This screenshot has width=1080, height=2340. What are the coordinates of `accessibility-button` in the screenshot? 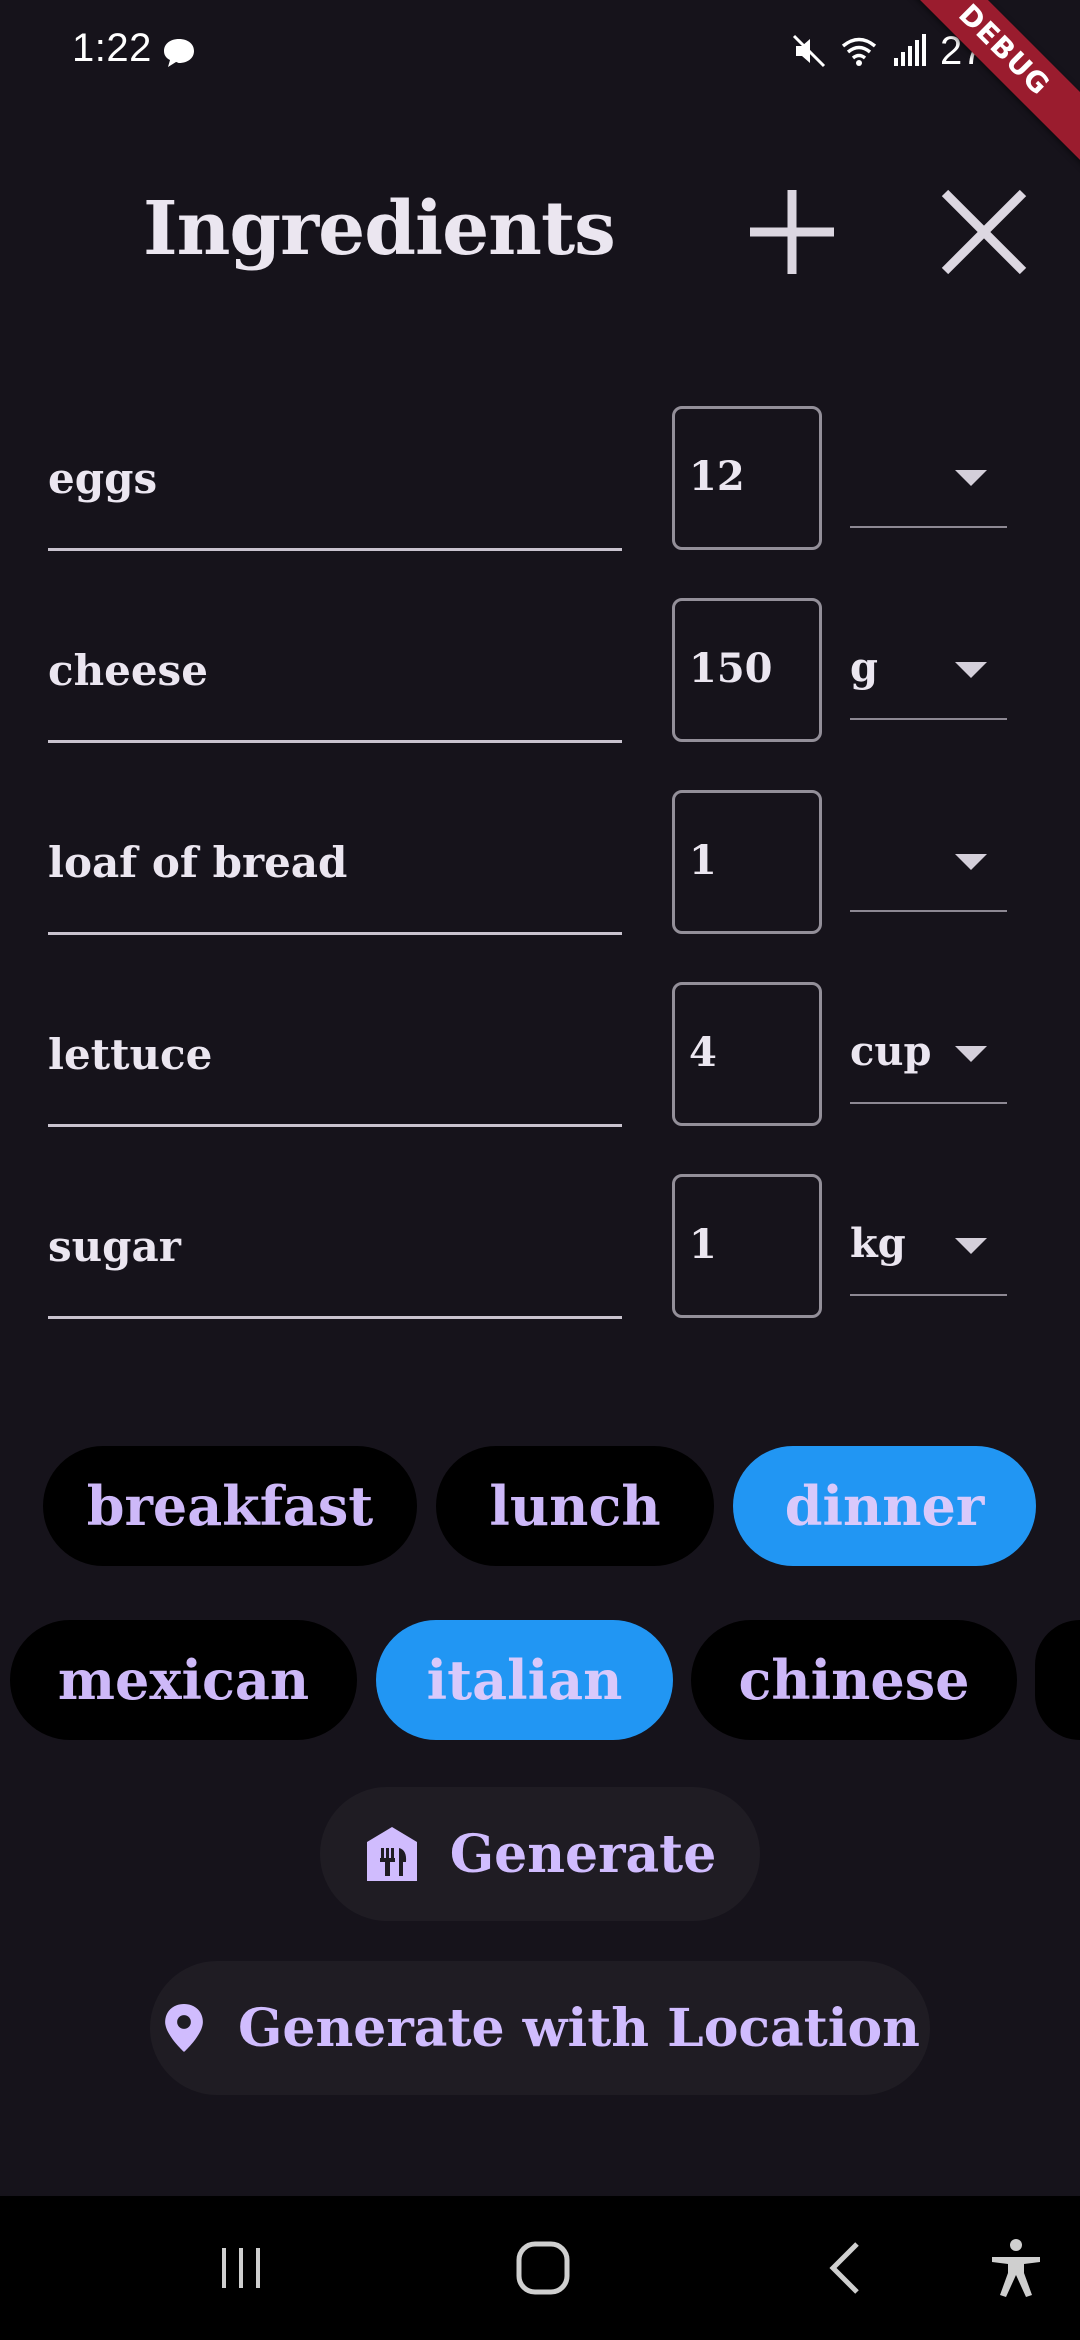 It's located at (1016, 2268).